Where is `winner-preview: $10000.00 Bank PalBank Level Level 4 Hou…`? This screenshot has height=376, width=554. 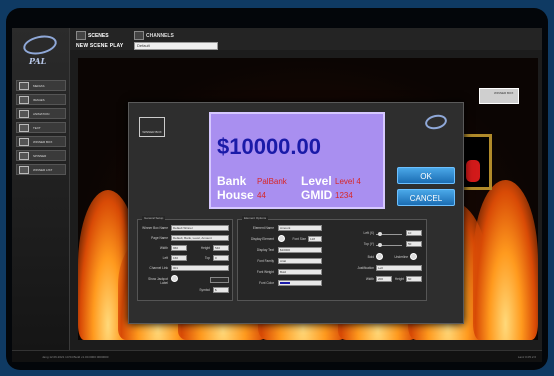
winner-preview: $10000.00 Bank PalBank Level Level 4 Hou… is located at coordinates (297, 160).